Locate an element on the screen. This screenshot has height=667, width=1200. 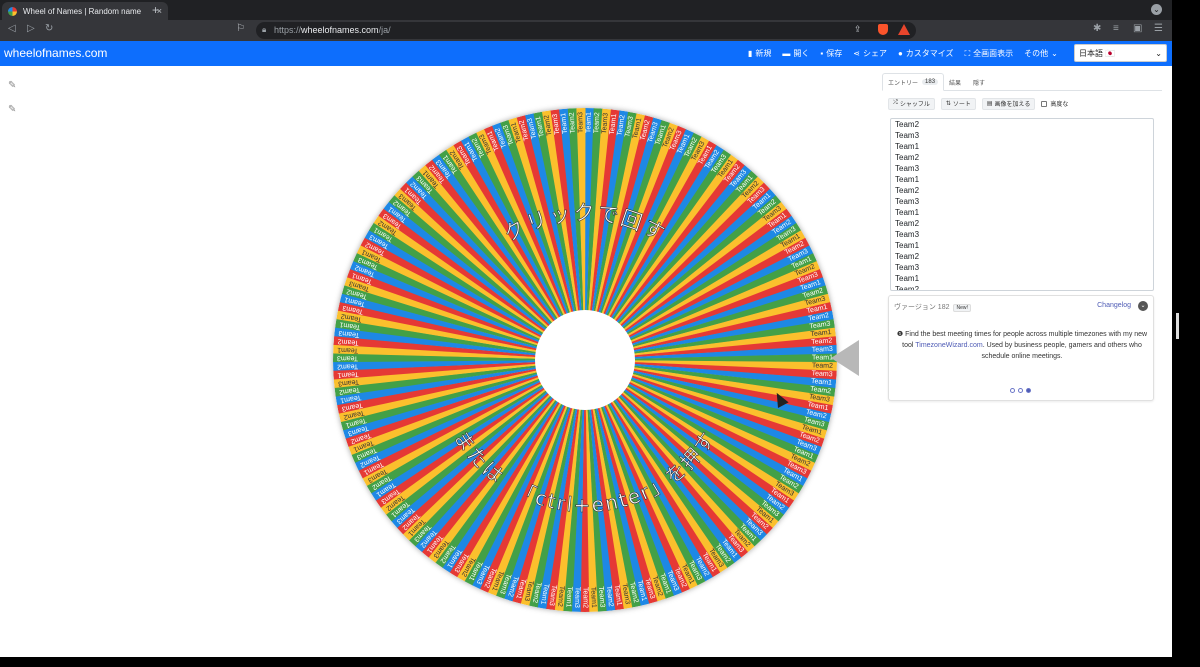
menu-item-3: ⋖ シェア is located at coordinates (870, 53).